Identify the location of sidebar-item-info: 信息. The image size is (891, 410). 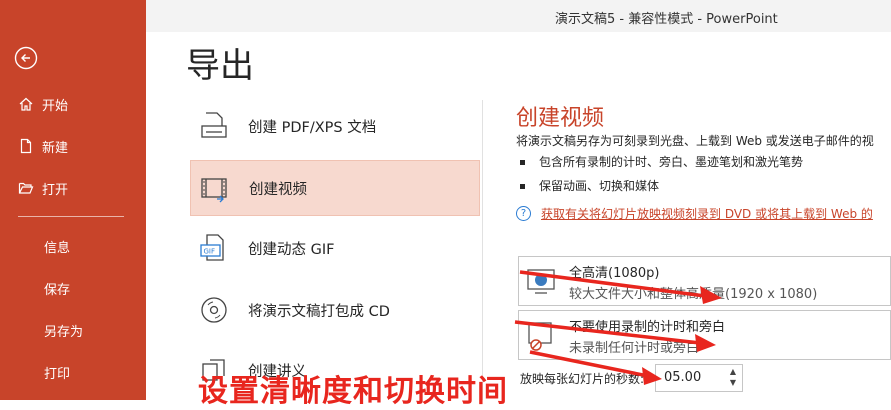
(35, 246).